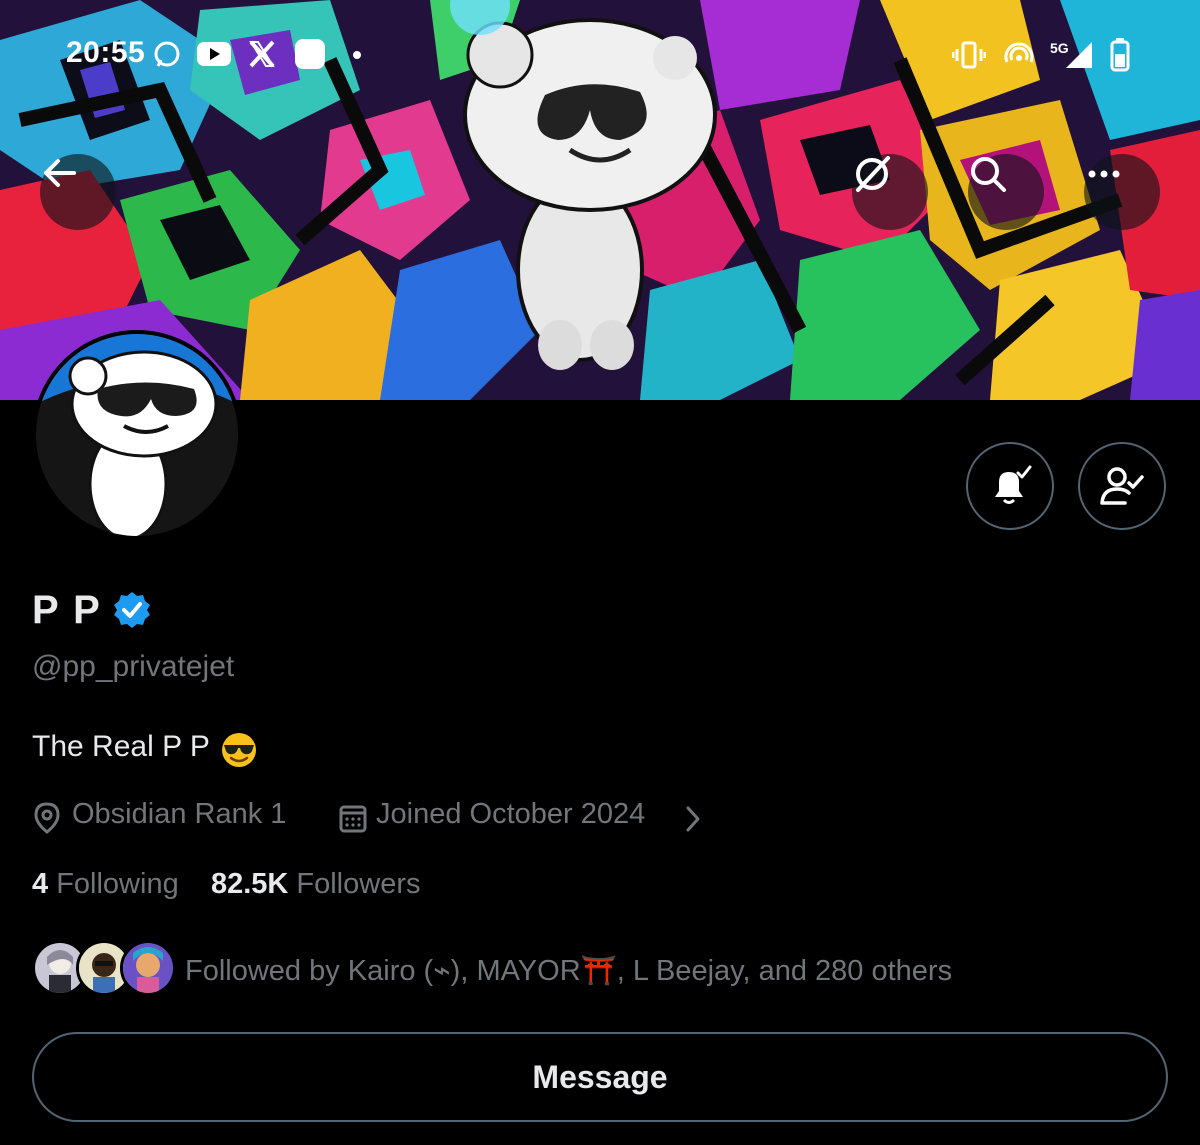  I want to click on hotspot-icon, so click(1019, 52).